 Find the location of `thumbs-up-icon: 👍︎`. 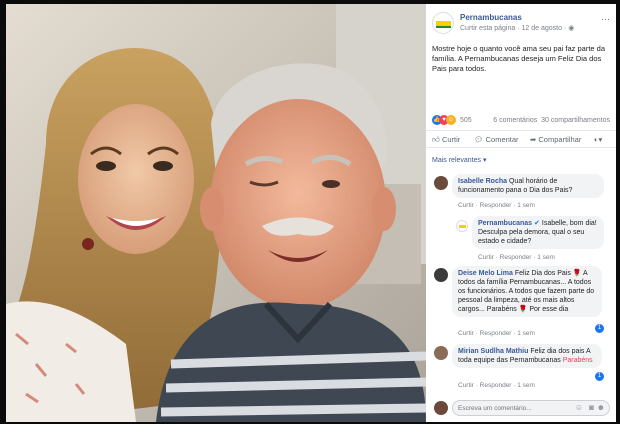

thumbs-up-icon: 👍︎ is located at coordinates (436, 139).